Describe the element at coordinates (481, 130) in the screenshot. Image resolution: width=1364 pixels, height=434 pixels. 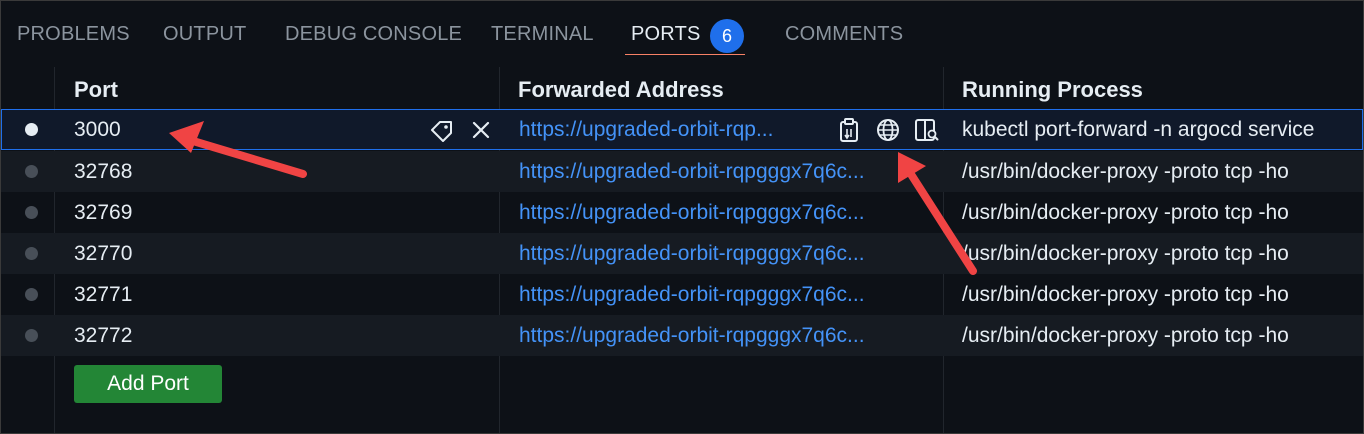
I see `close-icon` at that location.